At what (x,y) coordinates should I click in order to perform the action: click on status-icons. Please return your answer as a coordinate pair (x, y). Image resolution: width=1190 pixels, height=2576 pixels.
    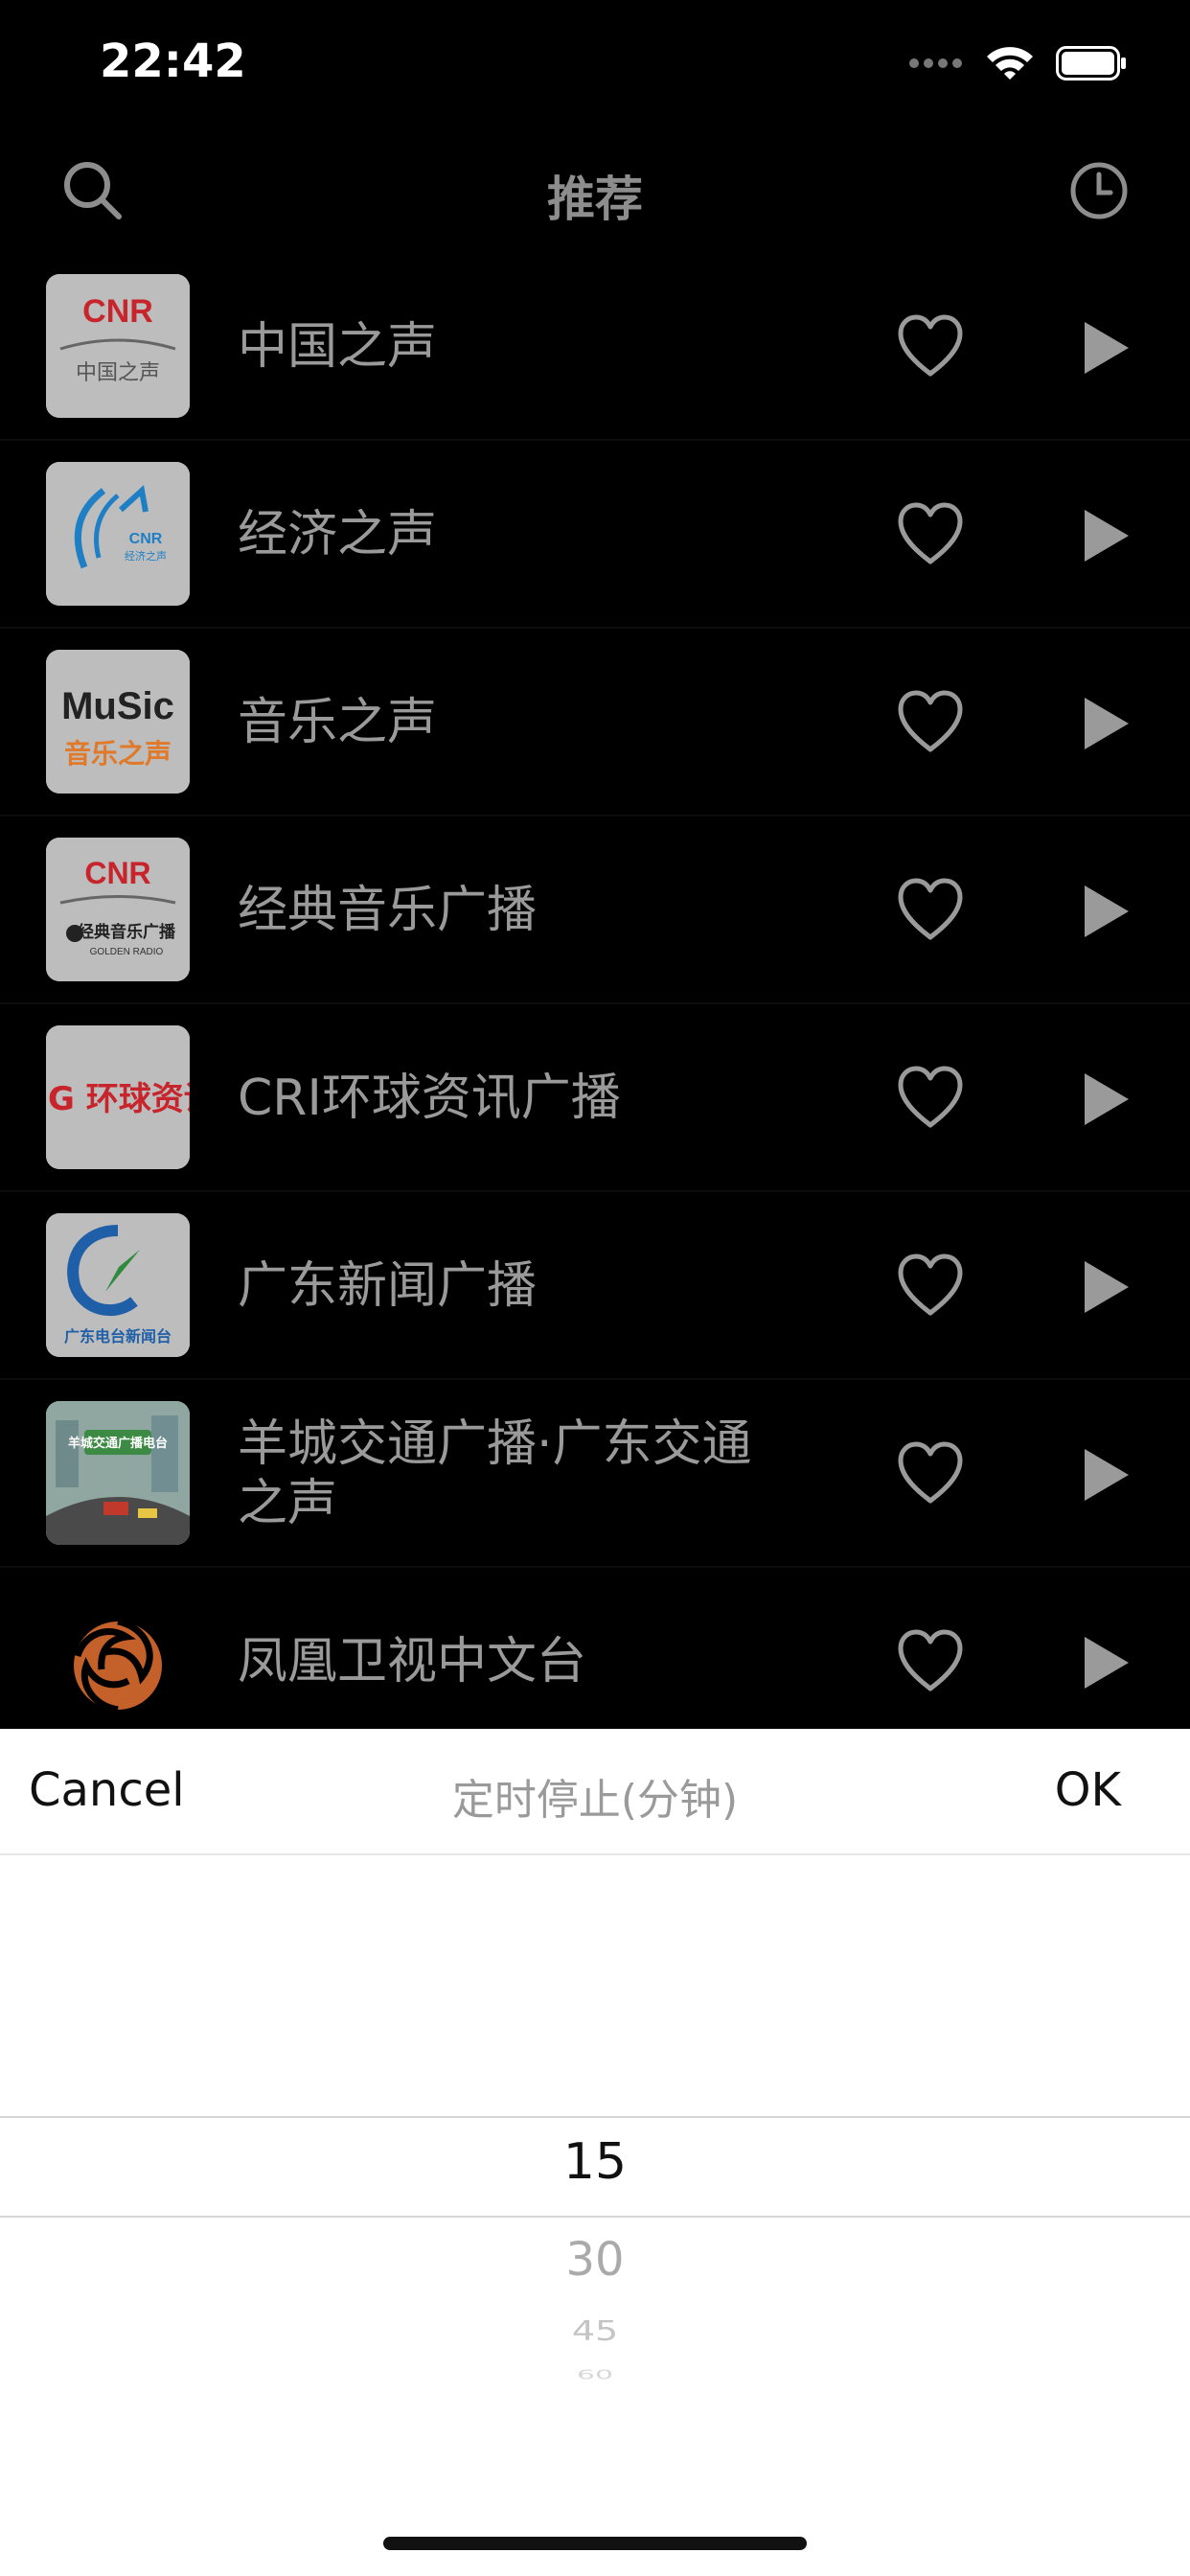
    Looking at the image, I should click on (1017, 63).